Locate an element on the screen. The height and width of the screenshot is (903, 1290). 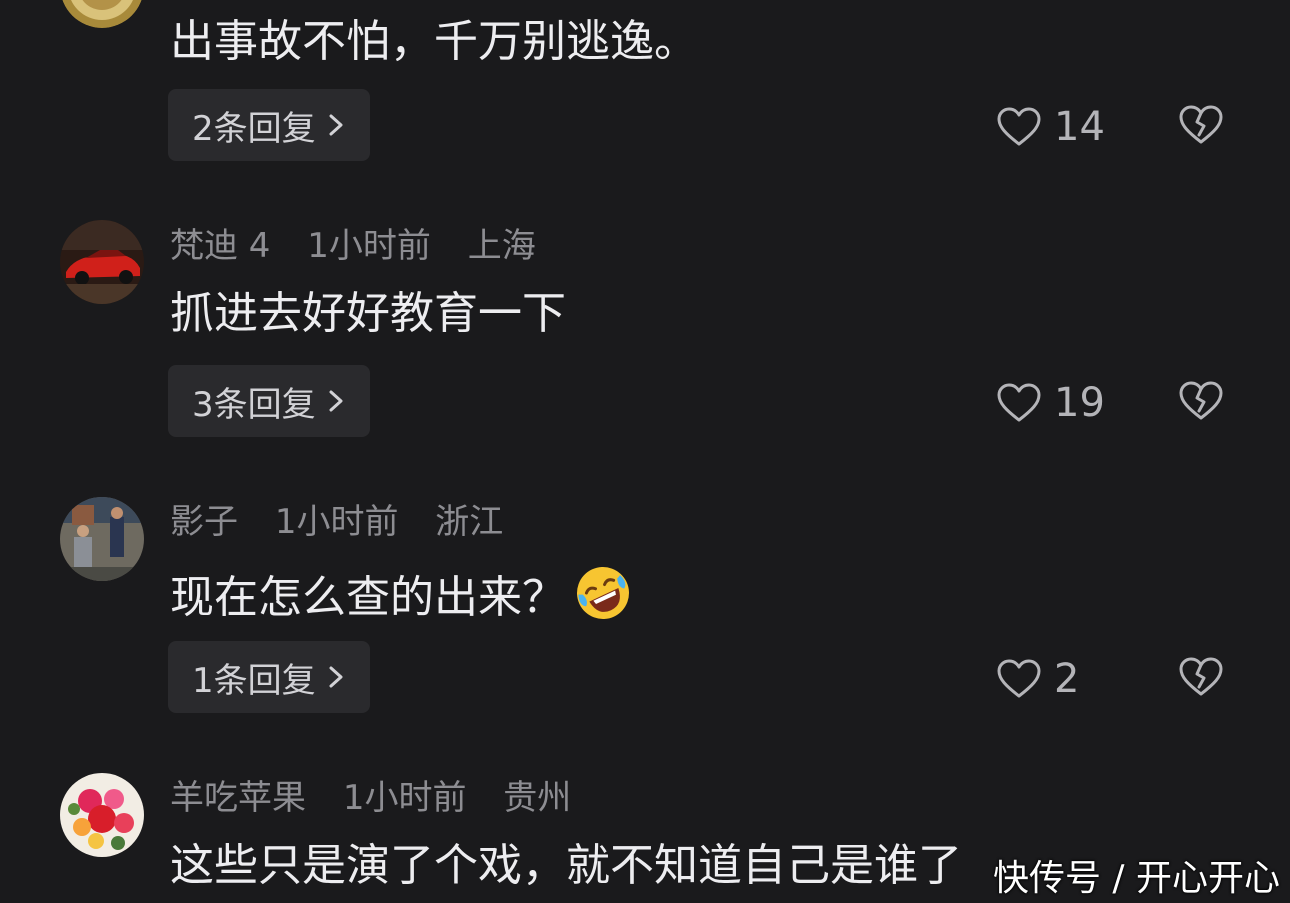
comment-text-content: 现在怎么查的出来？ is located at coordinates (368, 597).